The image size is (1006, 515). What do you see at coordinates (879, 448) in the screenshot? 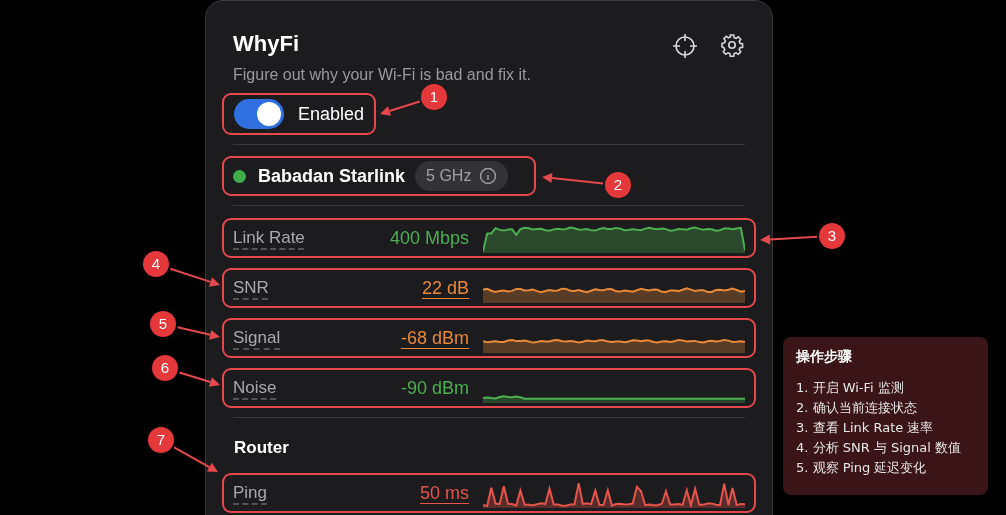
I see `step-item: 4. 分析 SNR 与 Signal 数值` at bounding box center [879, 448].